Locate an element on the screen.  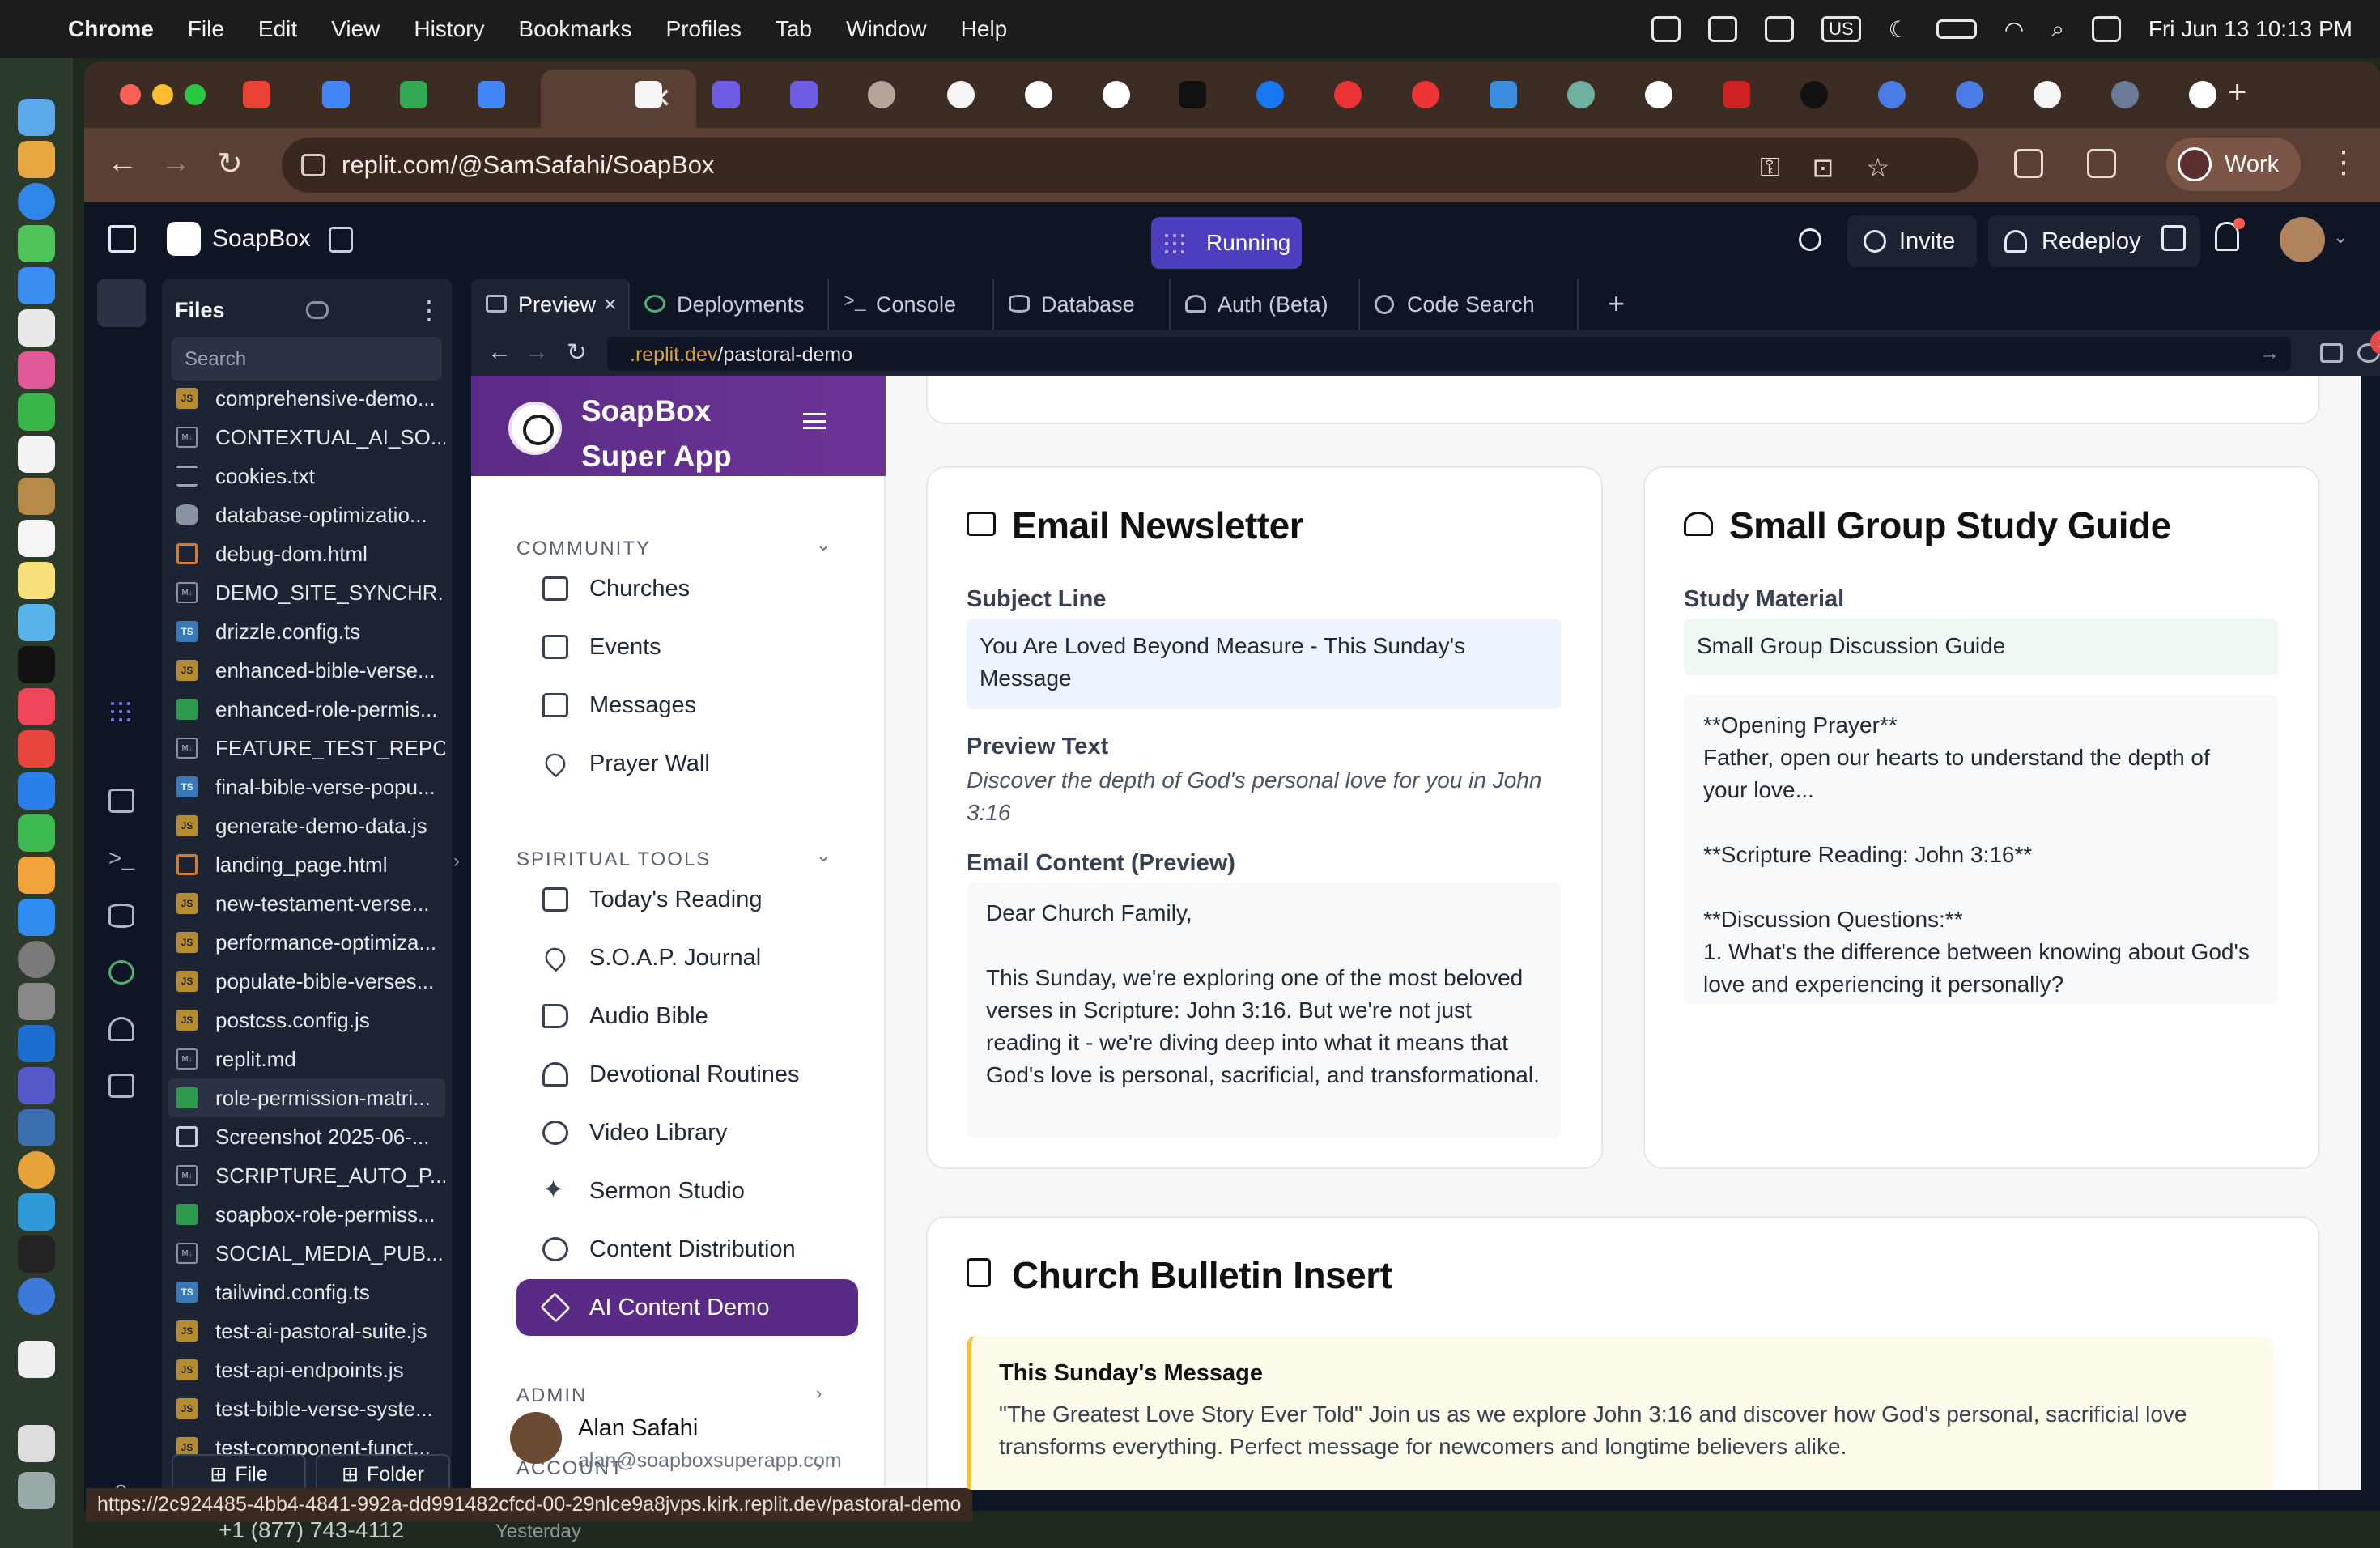
file-tree-item: TS tailwind.config.ts is located at coordinates (306, 1293).